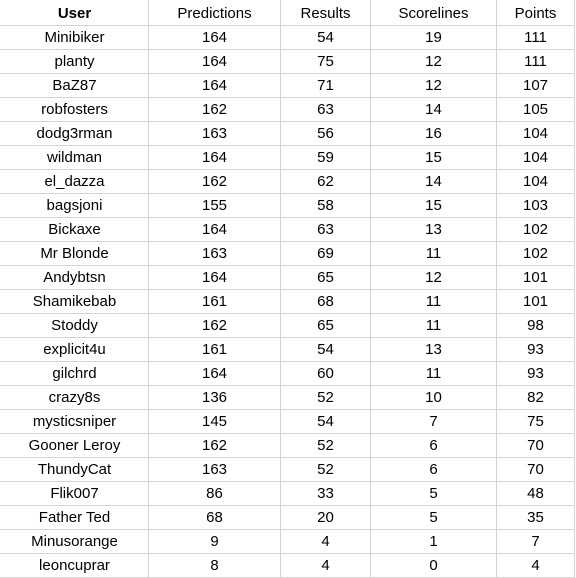  I want to click on header-results: Results, so click(325, 13).